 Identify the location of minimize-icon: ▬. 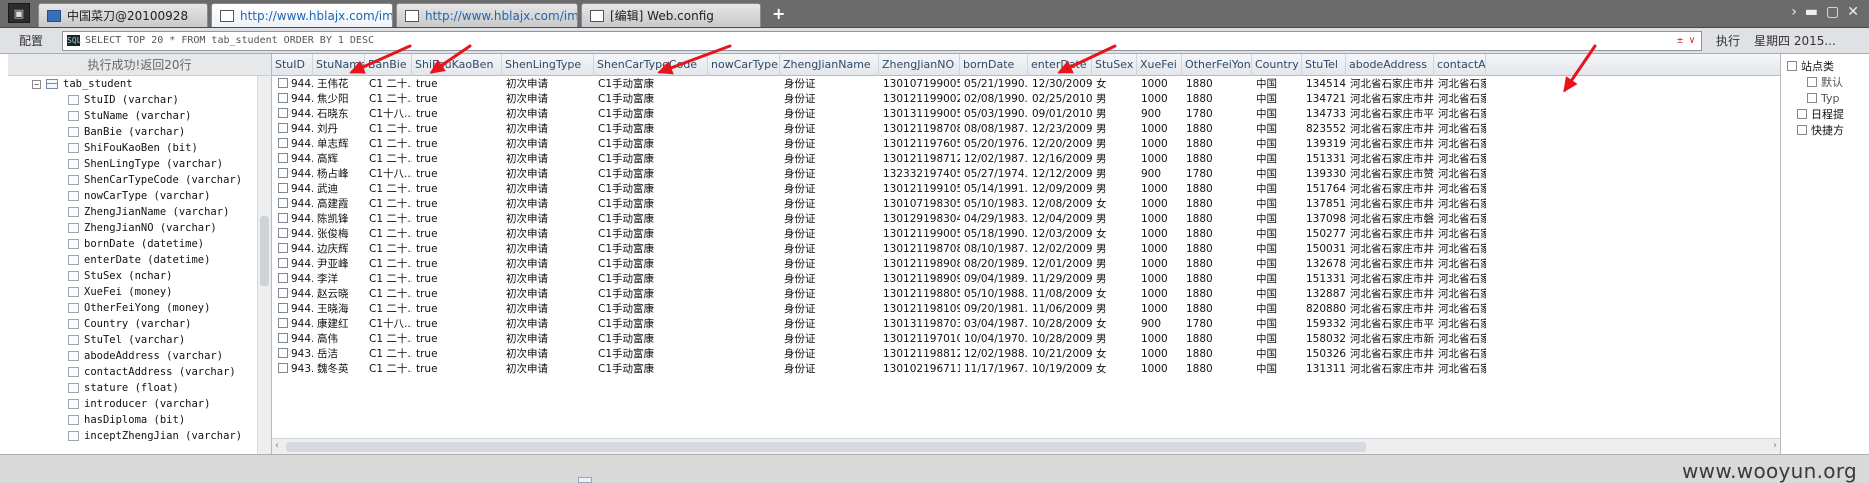
(1811, 12).